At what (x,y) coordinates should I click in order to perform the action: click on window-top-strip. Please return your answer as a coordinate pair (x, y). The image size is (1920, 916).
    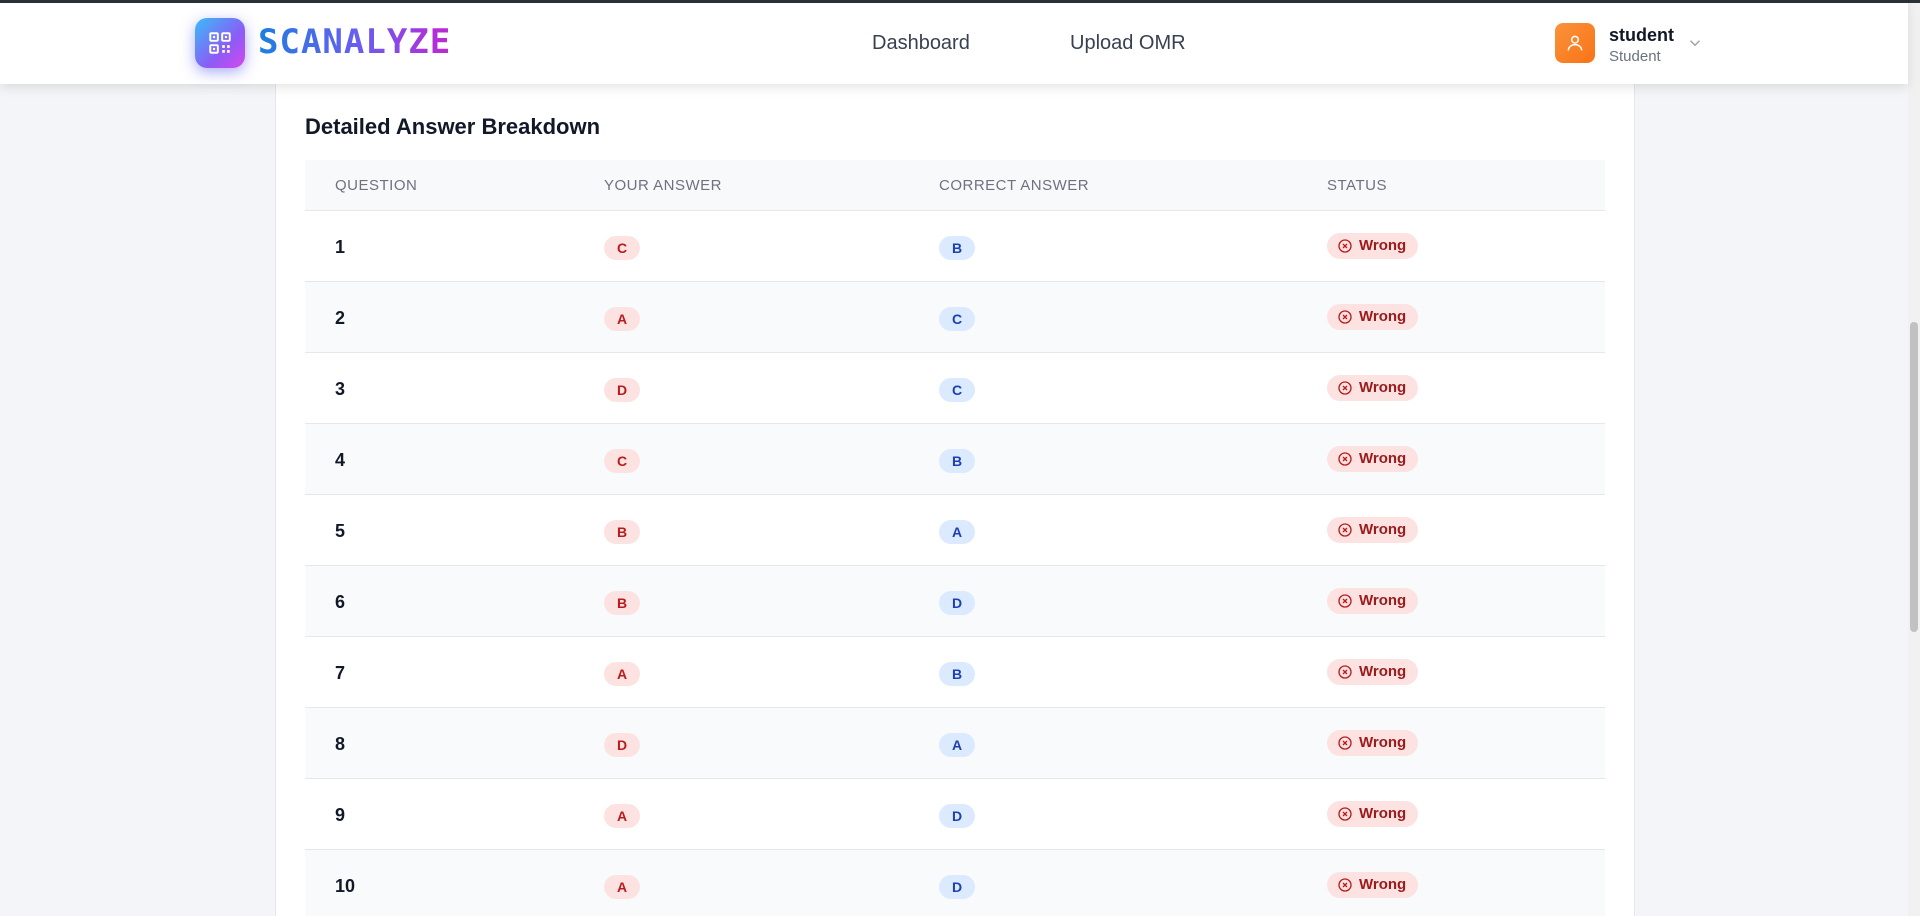
    Looking at the image, I should click on (960, 1).